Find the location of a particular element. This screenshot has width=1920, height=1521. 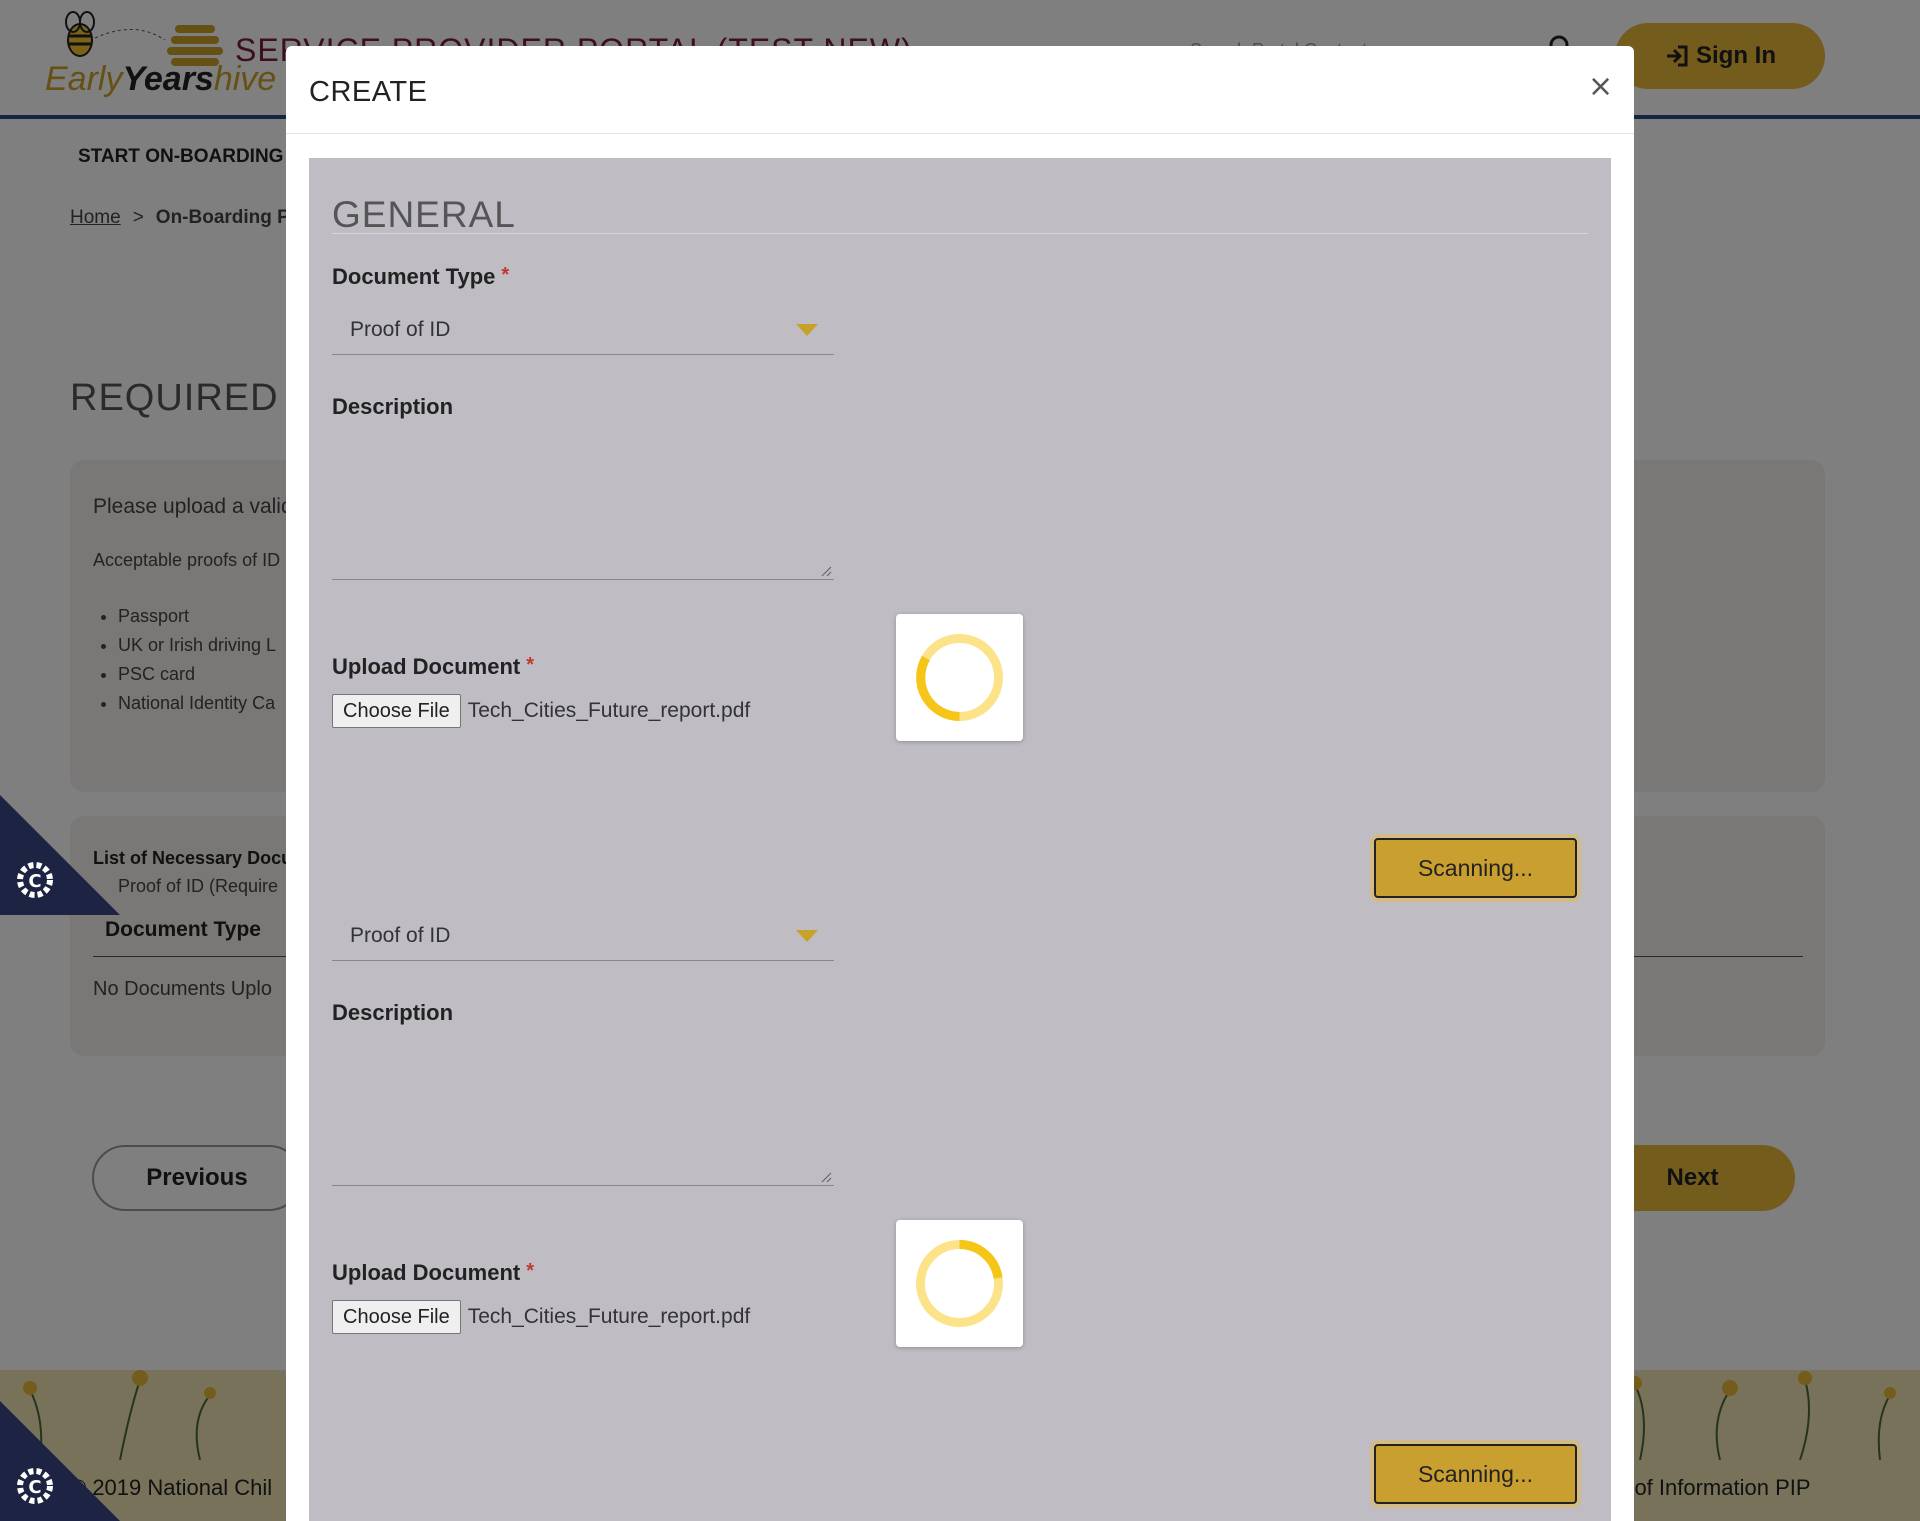

modal-title: CREATE is located at coordinates (368, 92).